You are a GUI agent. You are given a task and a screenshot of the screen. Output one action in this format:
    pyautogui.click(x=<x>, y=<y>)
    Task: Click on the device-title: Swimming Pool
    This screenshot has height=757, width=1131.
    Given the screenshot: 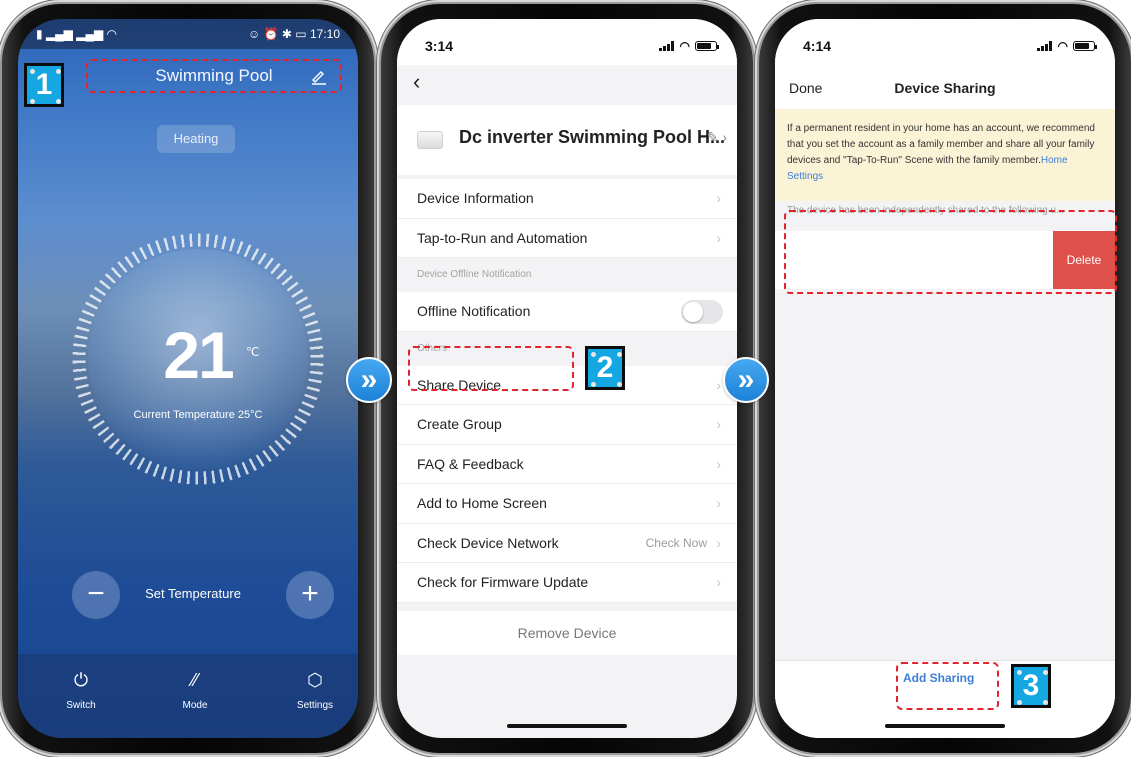 What is the action you would take?
    pyautogui.click(x=214, y=75)
    